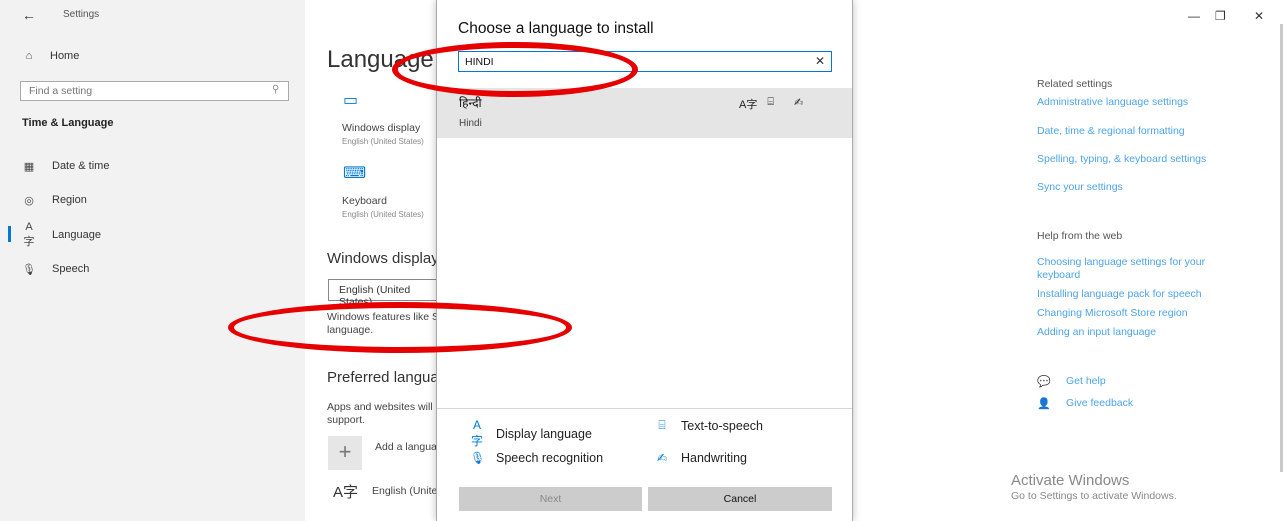 The height and width of the screenshot is (521, 1287). Describe the element at coordinates (1086, 381) in the screenshot. I see `get-help-link: Get help` at that location.